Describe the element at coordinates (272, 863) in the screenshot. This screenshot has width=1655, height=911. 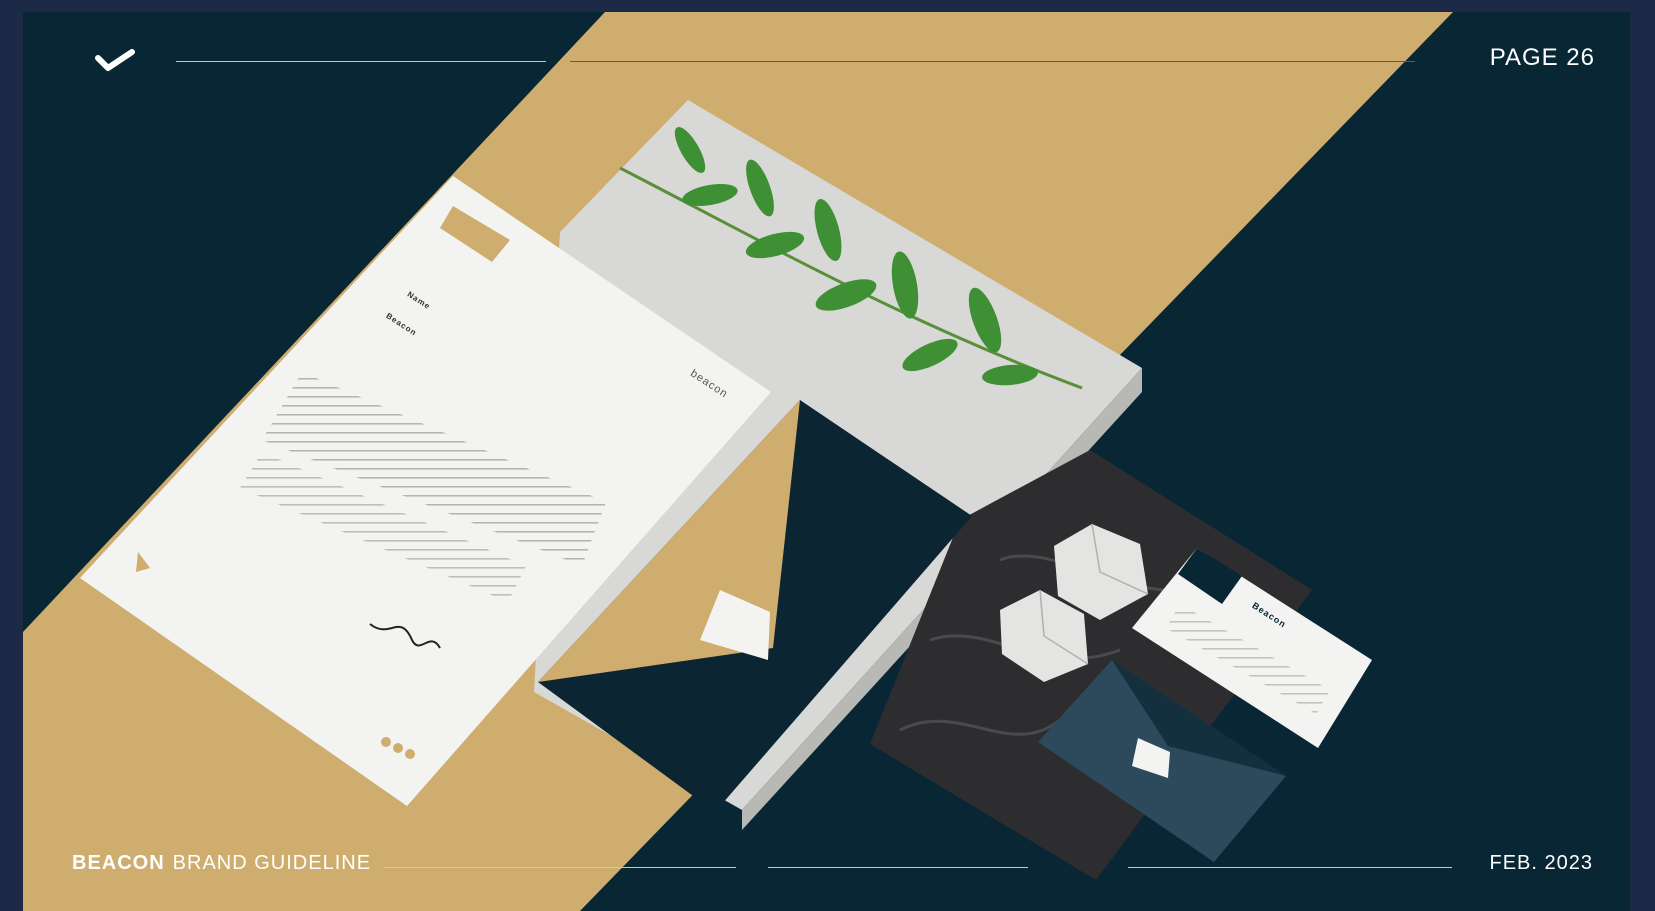
I see `footer-brand-rest: BRAND GUIDELINE` at that location.